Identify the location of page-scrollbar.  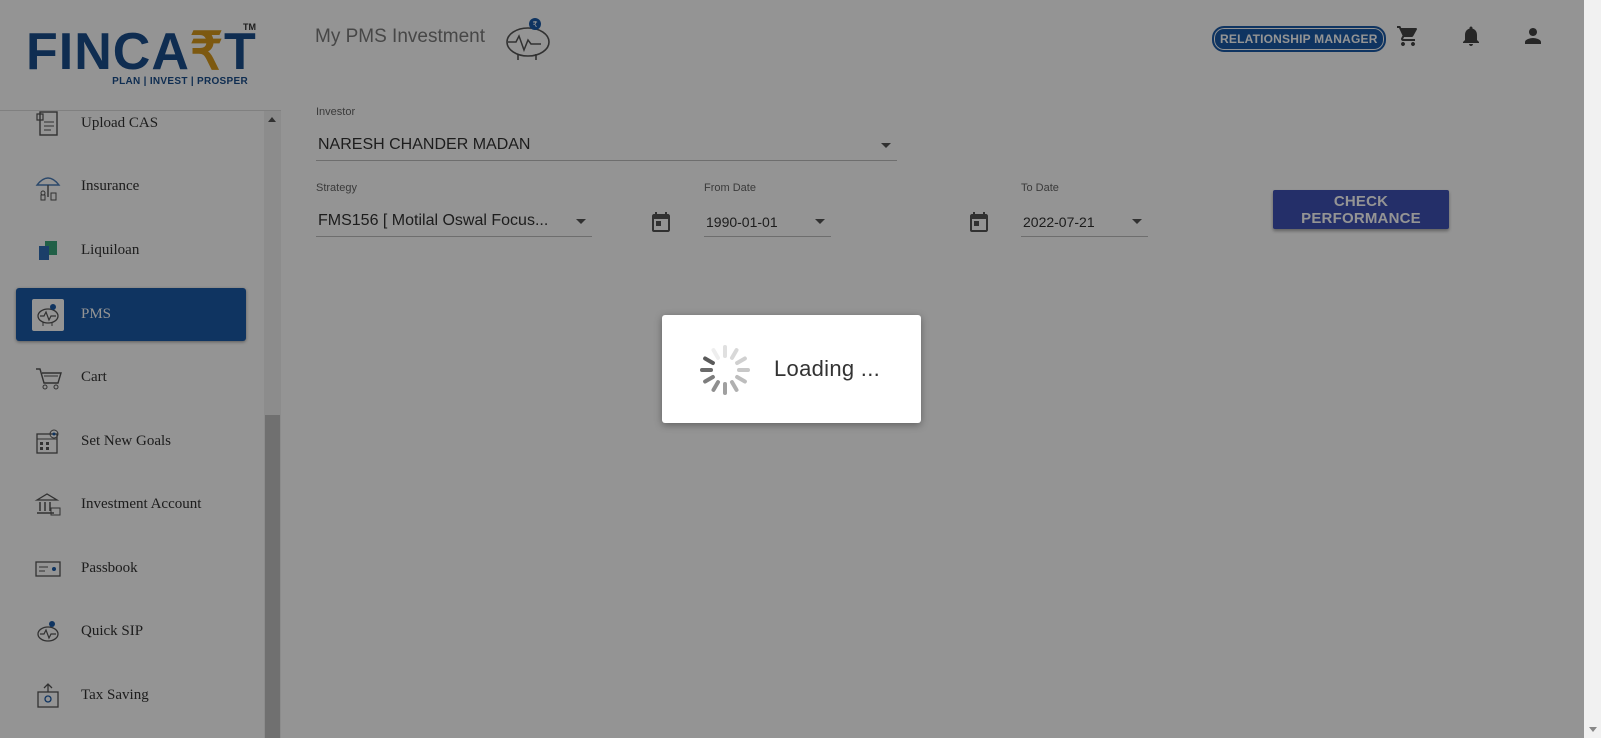
(1592, 369).